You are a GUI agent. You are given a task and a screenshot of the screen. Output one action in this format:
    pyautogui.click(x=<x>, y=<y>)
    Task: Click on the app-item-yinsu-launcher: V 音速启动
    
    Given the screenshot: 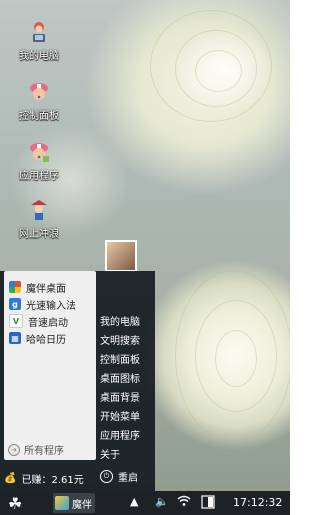 What is the action you would take?
    pyautogui.click(x=38, y=321)
    